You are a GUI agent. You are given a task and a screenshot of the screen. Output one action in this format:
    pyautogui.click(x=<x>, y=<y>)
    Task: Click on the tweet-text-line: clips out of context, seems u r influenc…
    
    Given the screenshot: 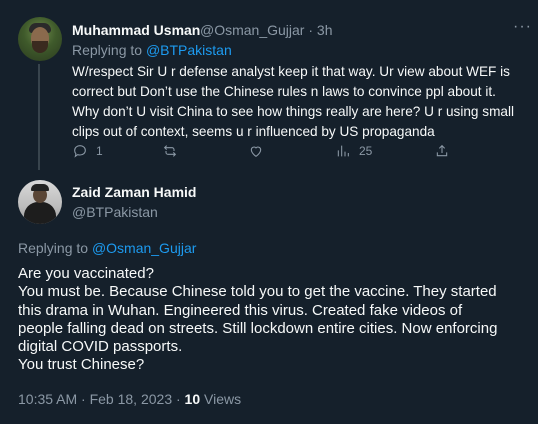 What is the action you would take?
    pyautogui.click(x=253, y=131)
    